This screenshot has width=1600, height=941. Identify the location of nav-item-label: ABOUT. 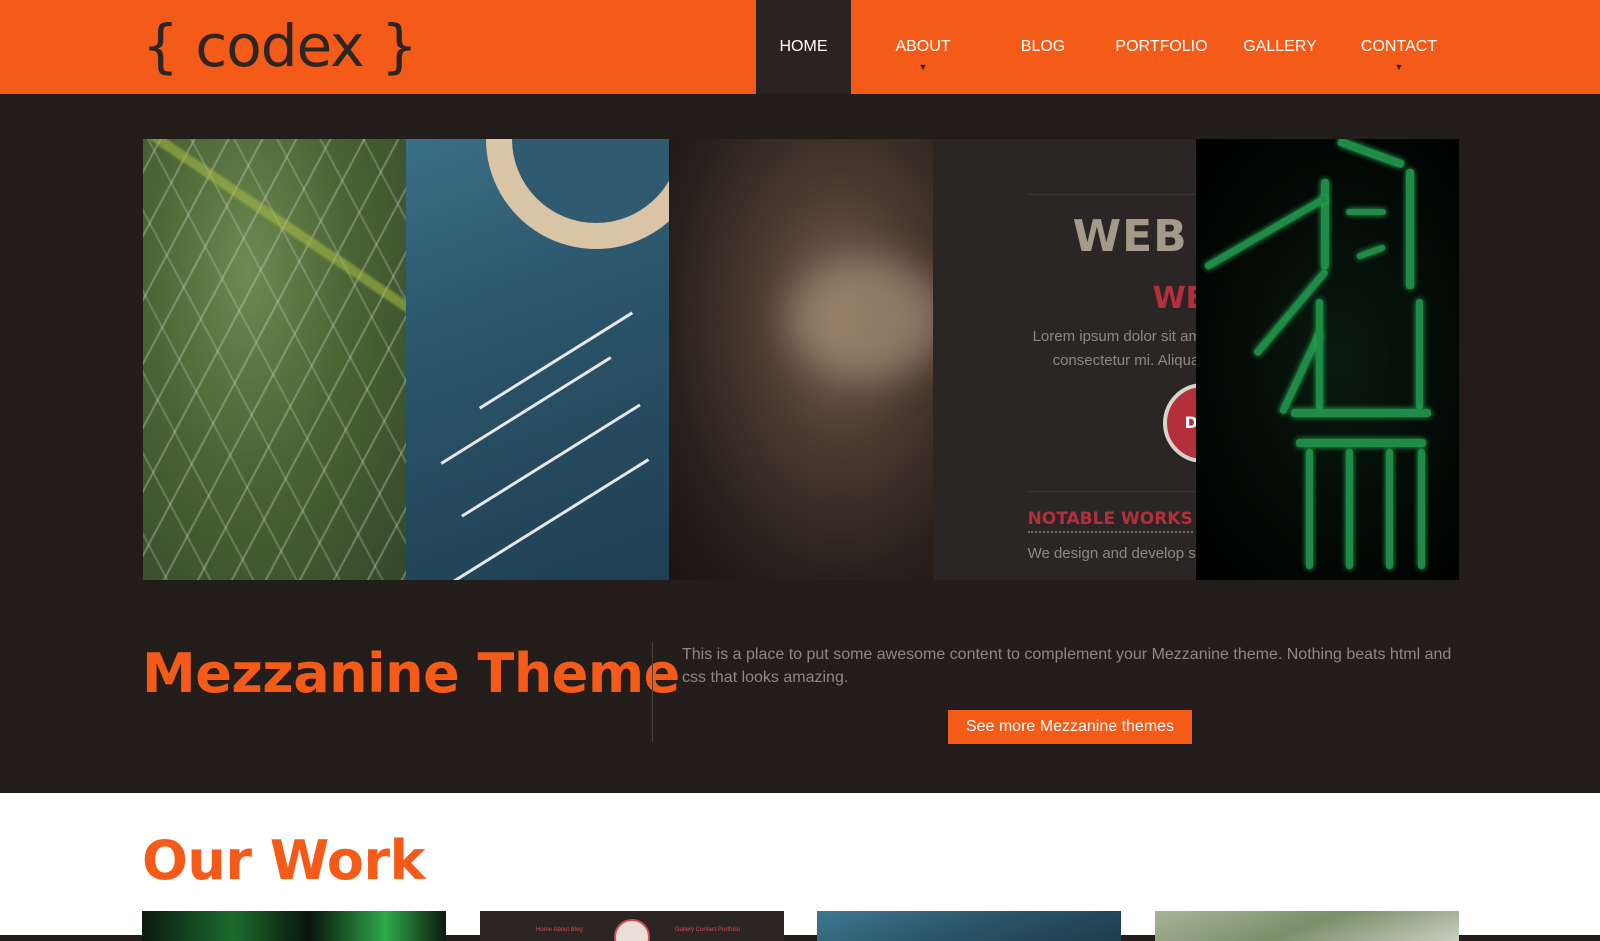
(923, 46).